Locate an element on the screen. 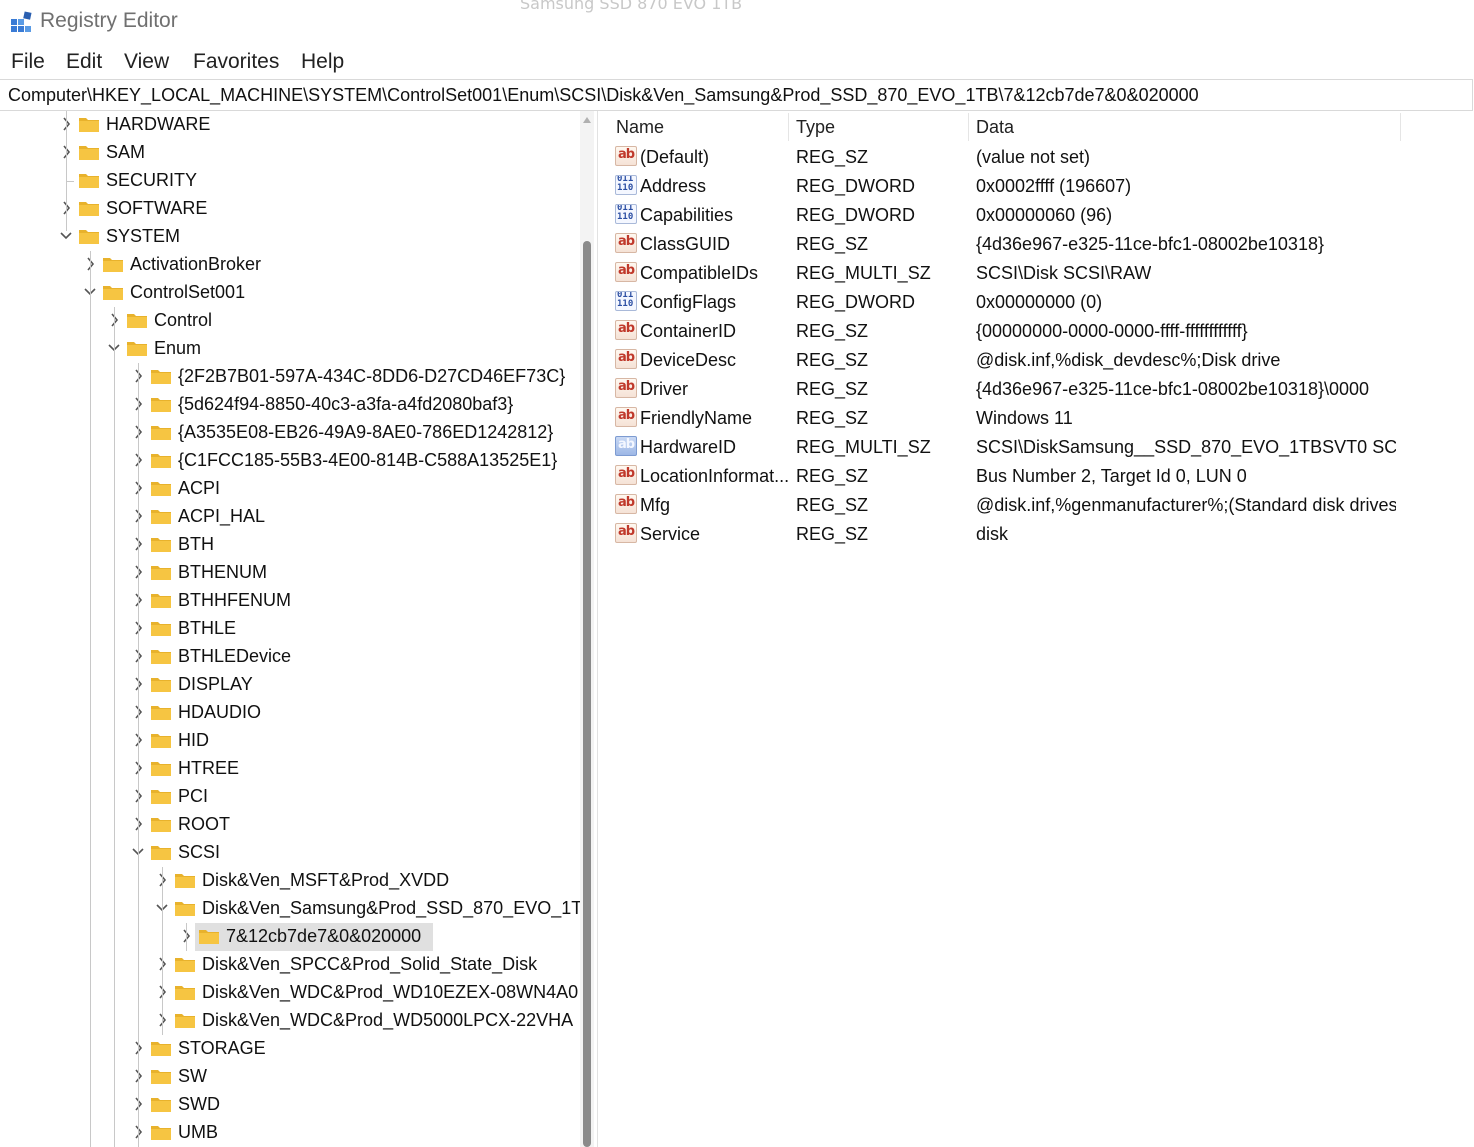 The width and height of the screenshot is (1474, 1147). value-row: ab (Default) REG_SZ (value not set) is located at coordinates (1041, 157).